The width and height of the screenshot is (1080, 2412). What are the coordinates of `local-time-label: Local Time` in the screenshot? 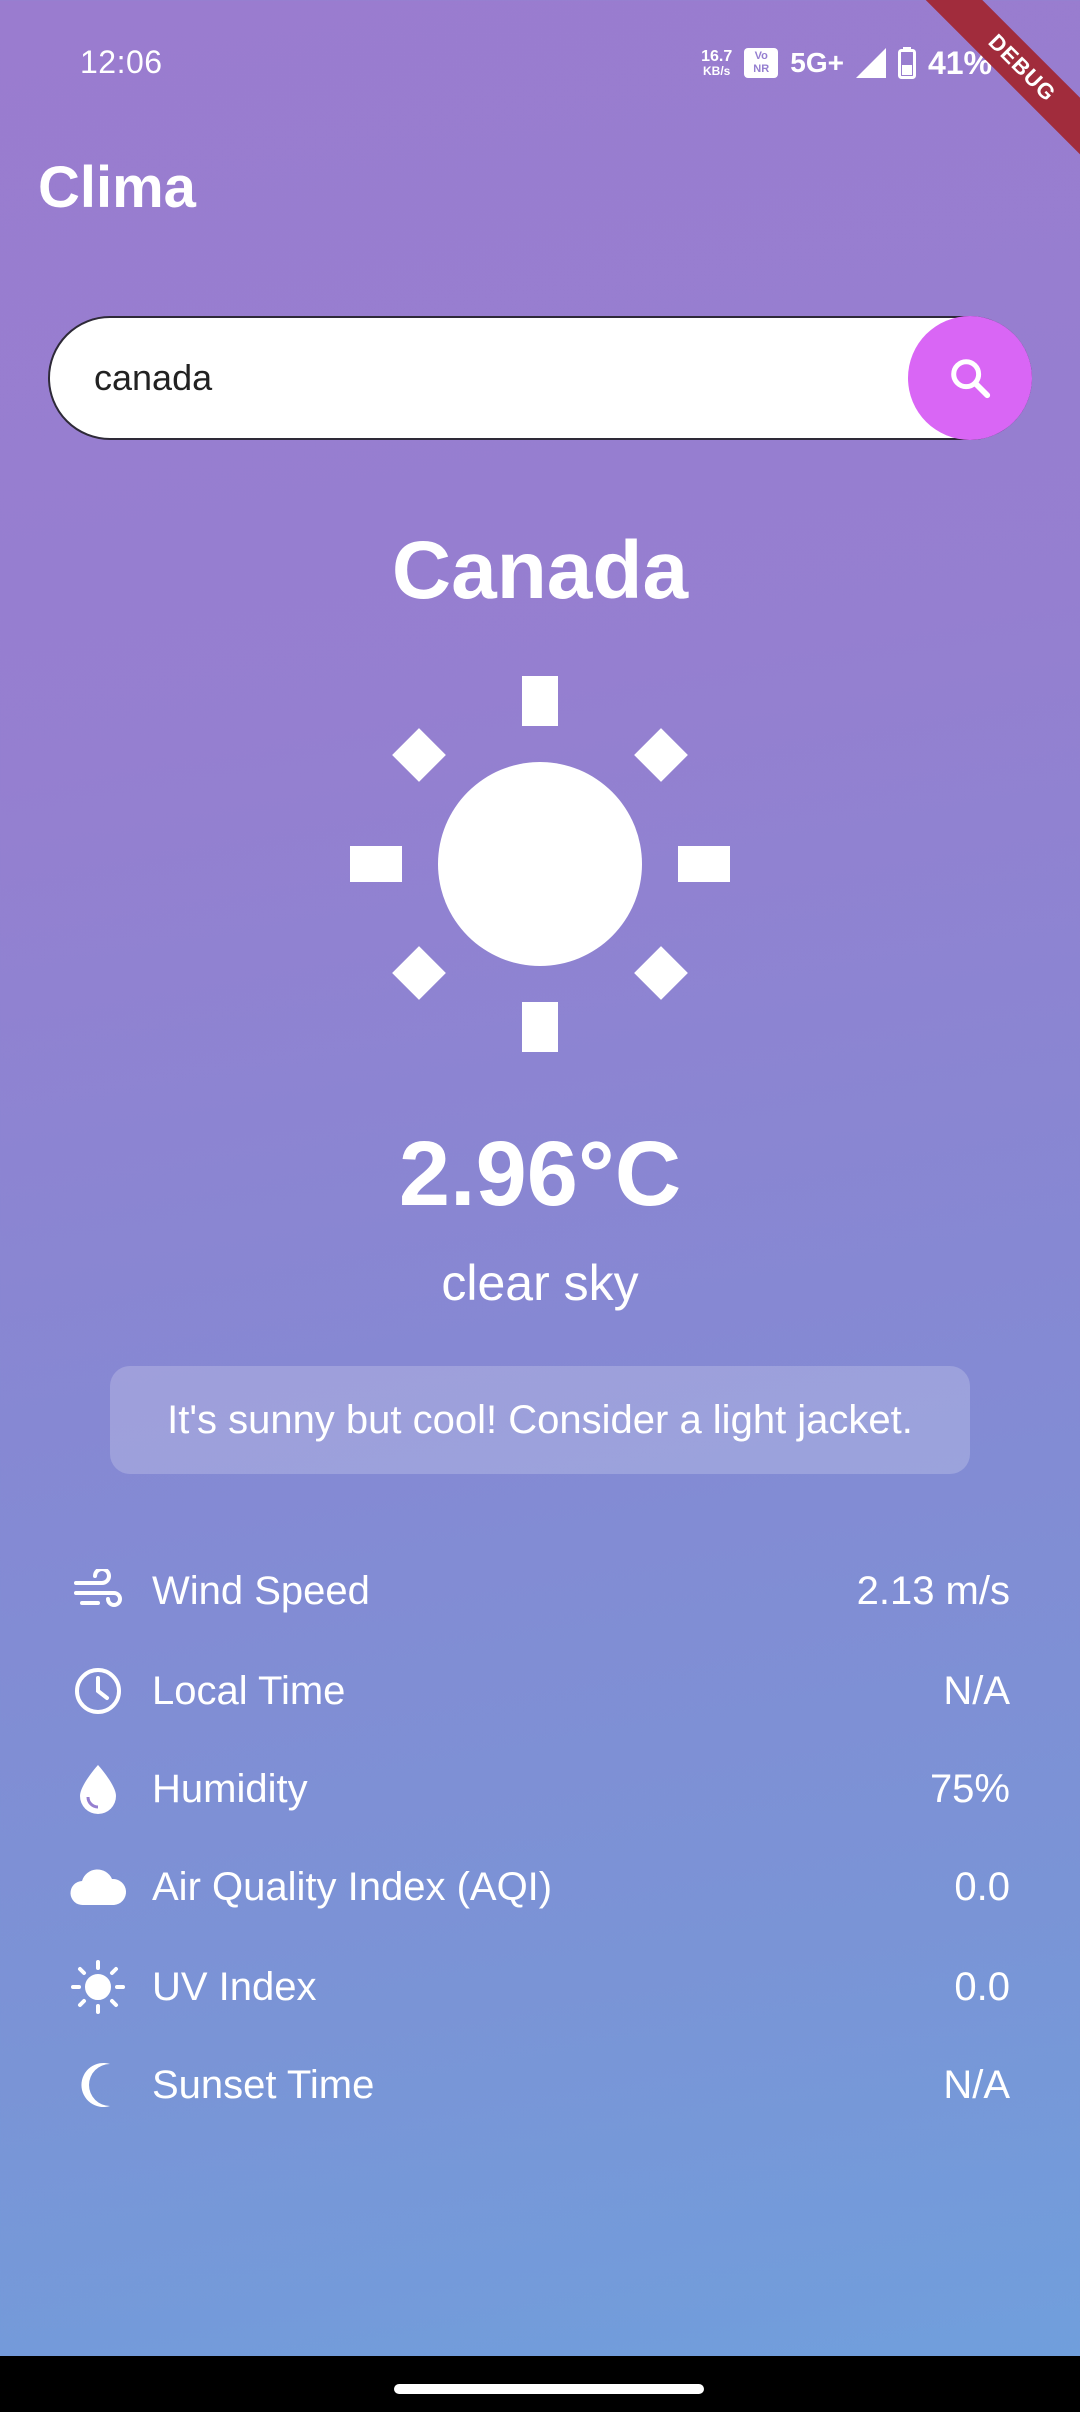 It's located at (249, 1690).